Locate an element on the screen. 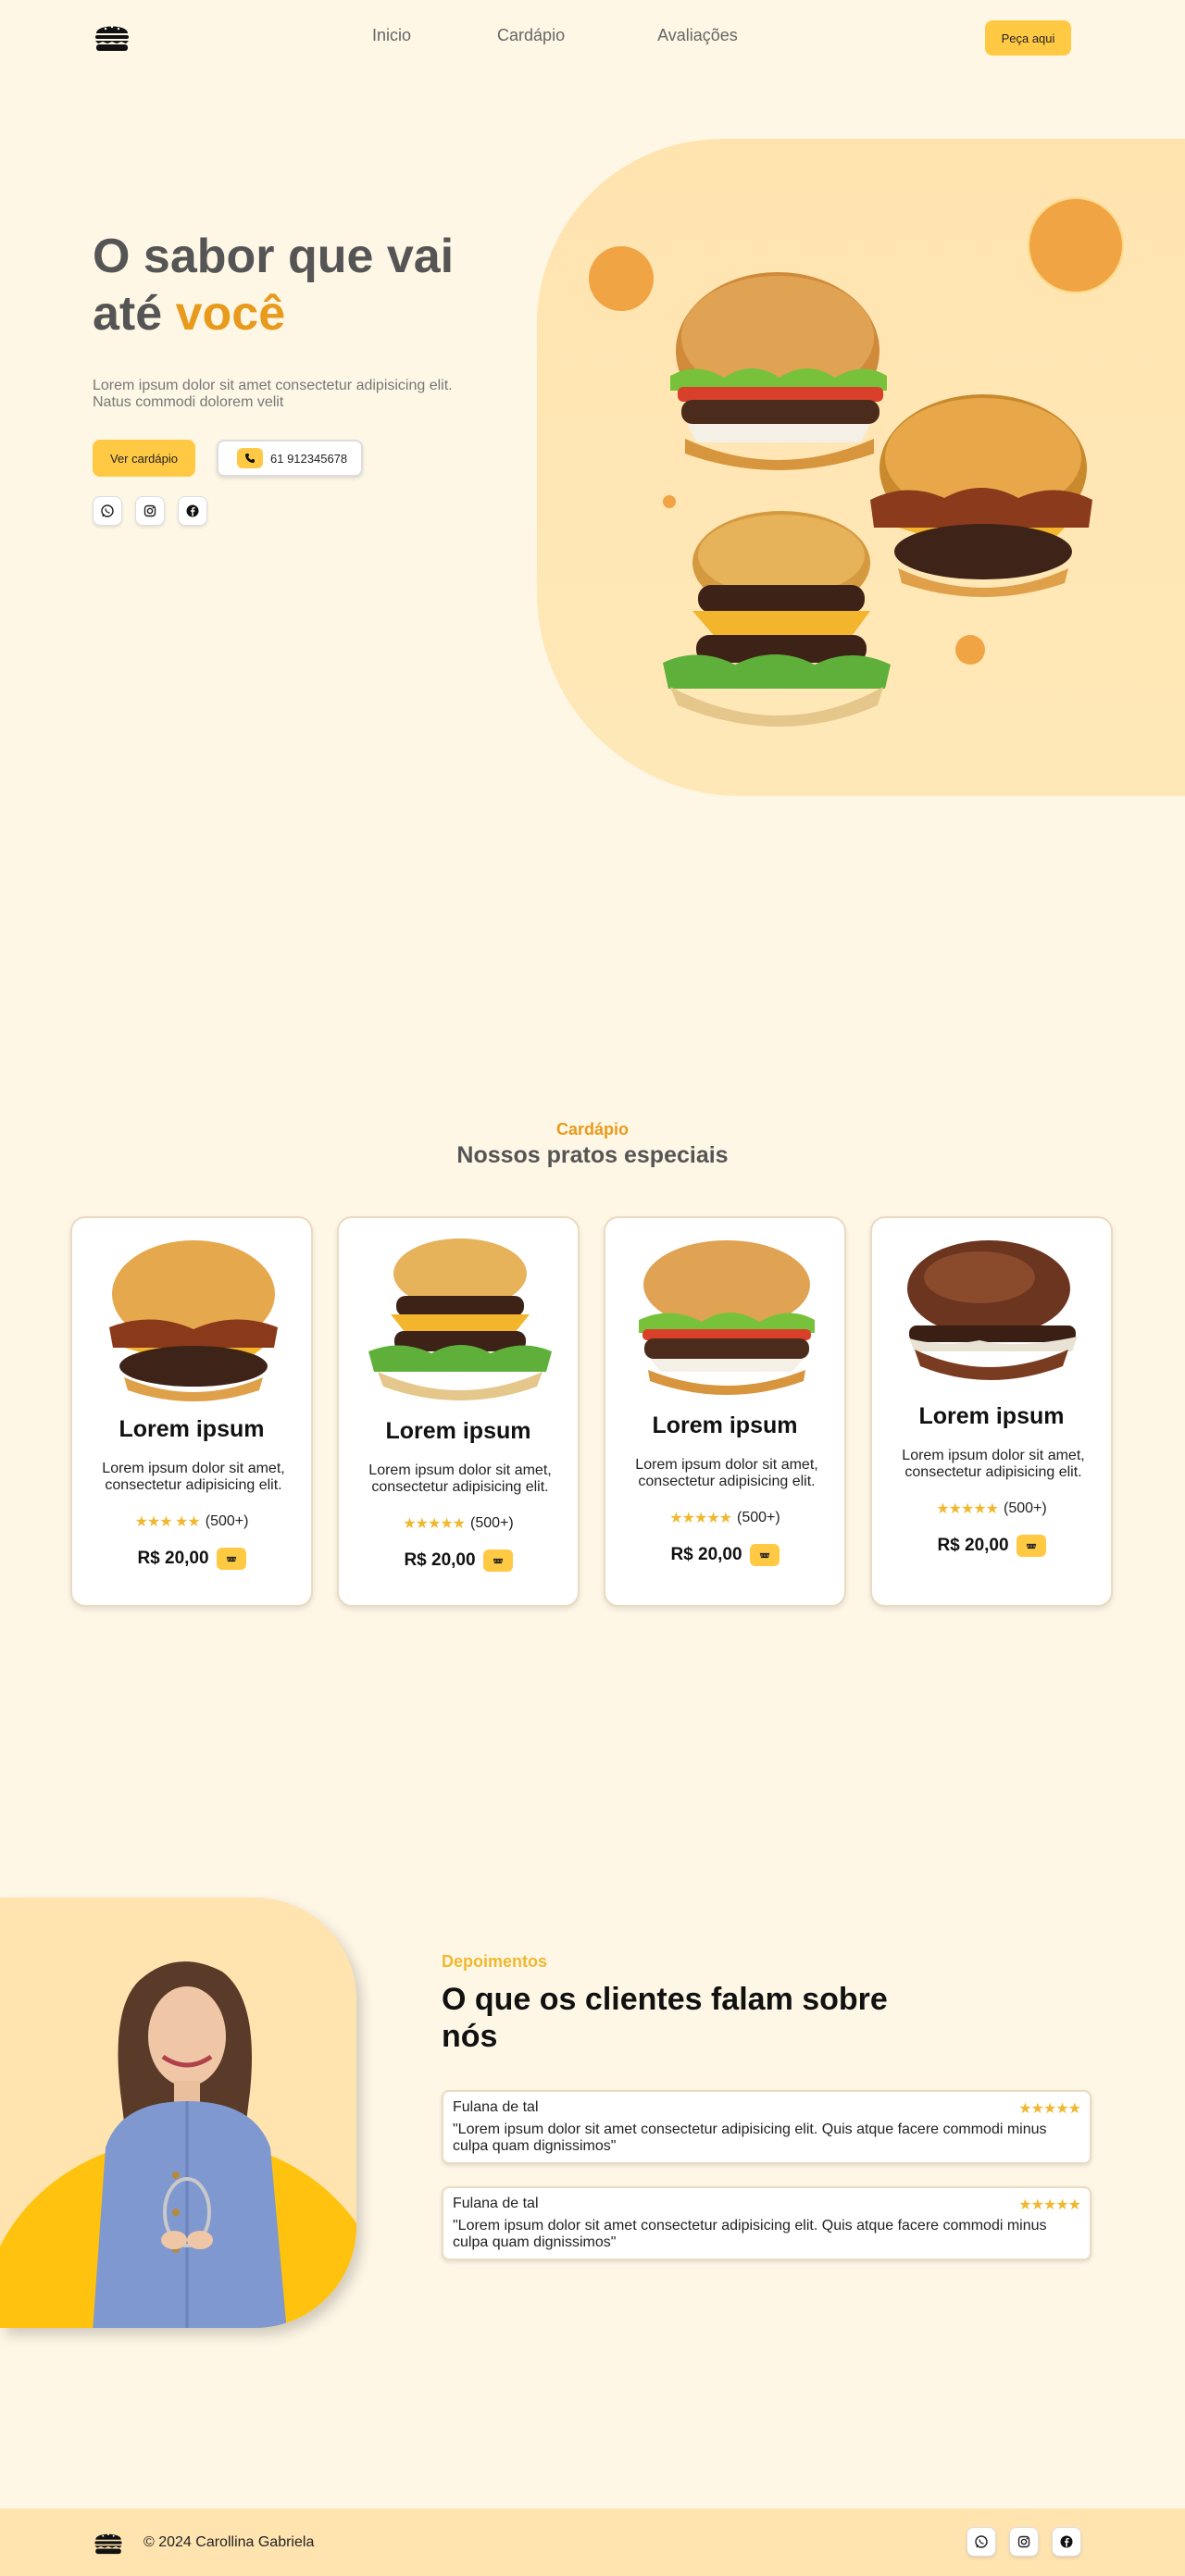 The height and width of the screenshot is (2576, 1185). testimonials-eyebrow: Depoimentos is located at coordinates (495, 1962).